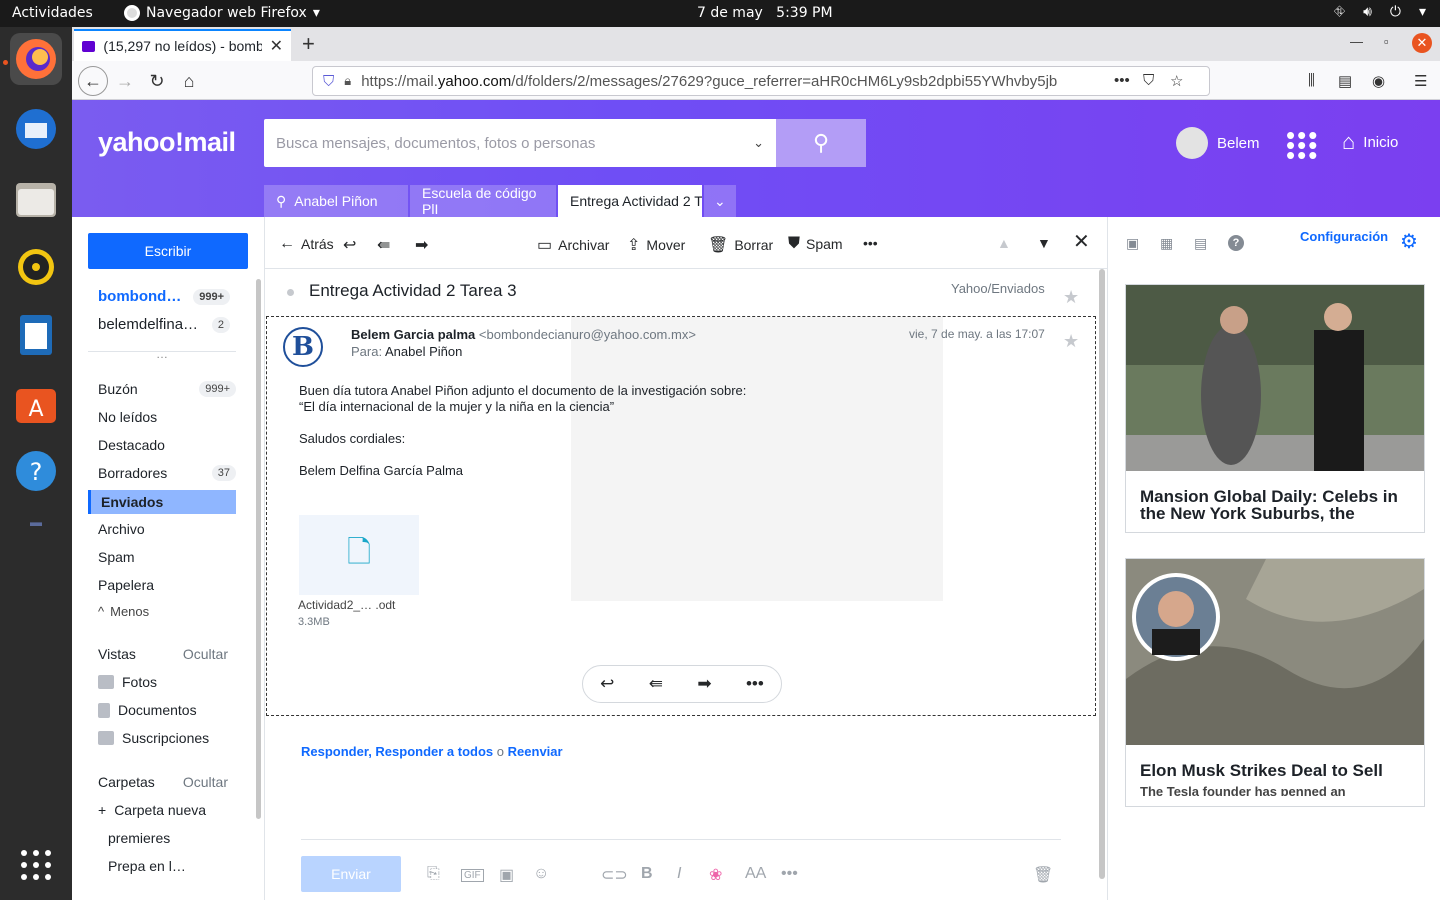 The height and width of the screenshot is (900, 1440). I want to click on reply-all-icon: ⇚, so click(656, 684).